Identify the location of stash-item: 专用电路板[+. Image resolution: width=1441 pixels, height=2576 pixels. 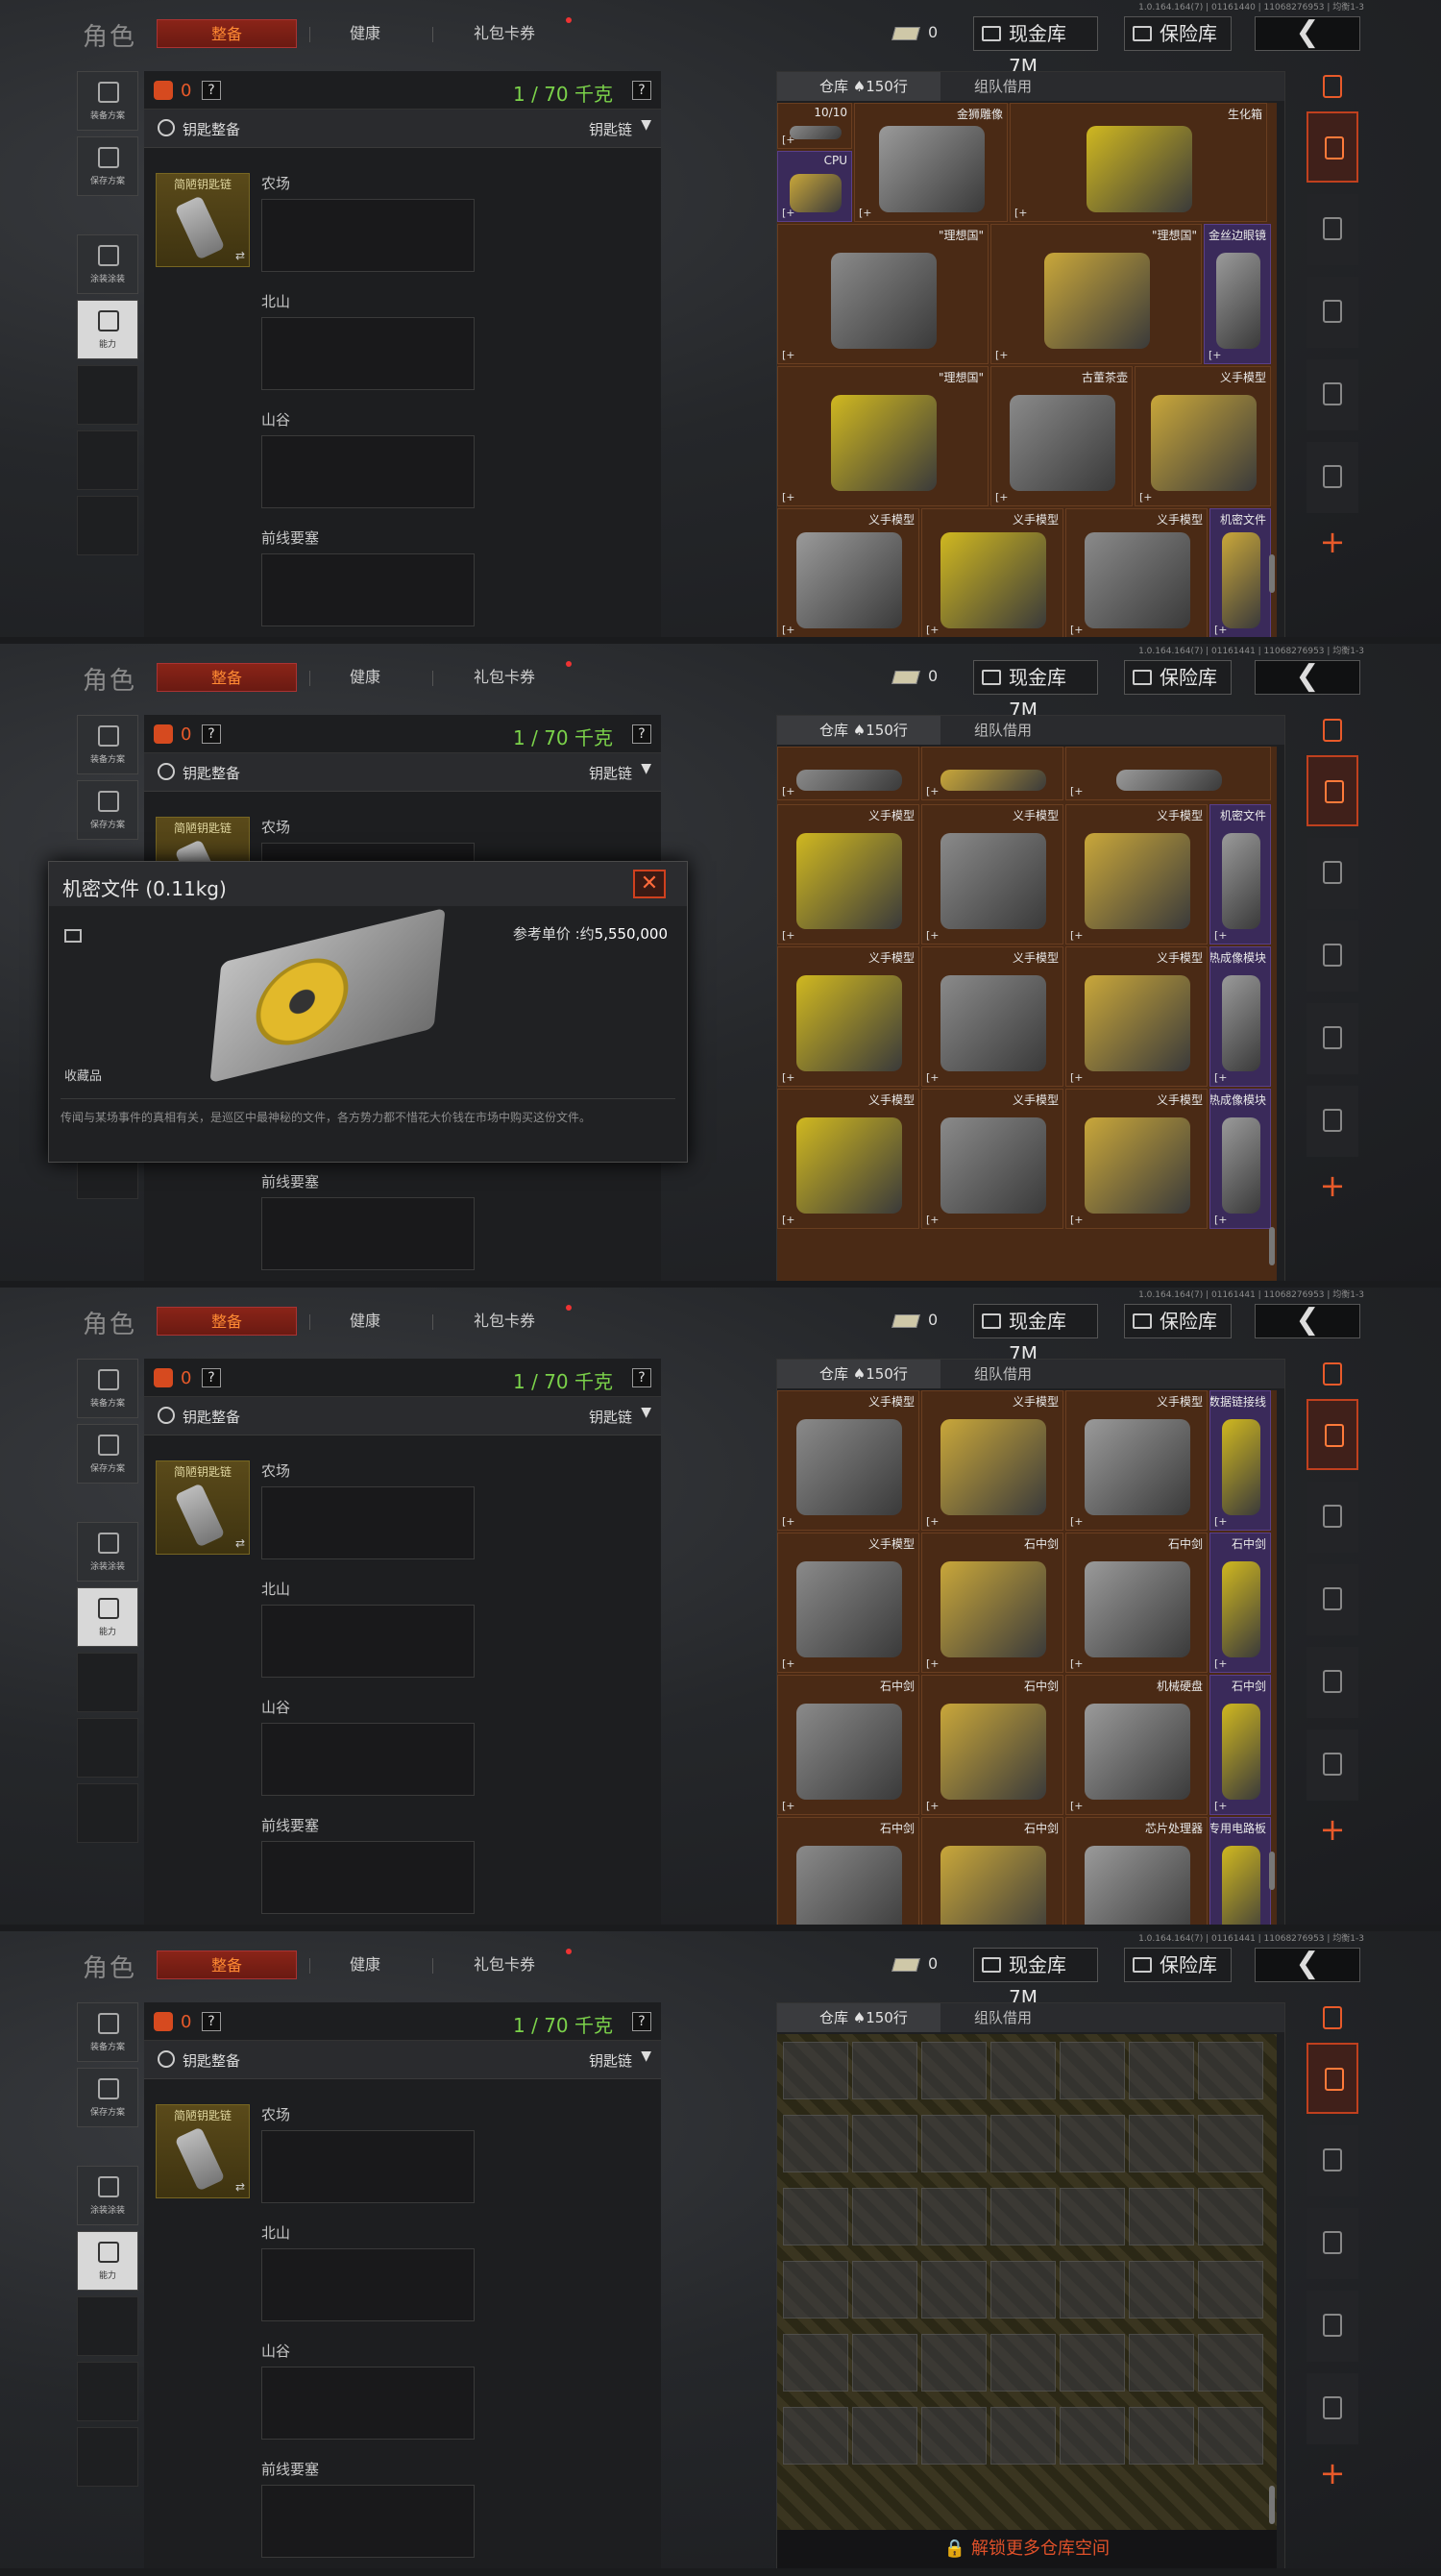
(1240, 1871).